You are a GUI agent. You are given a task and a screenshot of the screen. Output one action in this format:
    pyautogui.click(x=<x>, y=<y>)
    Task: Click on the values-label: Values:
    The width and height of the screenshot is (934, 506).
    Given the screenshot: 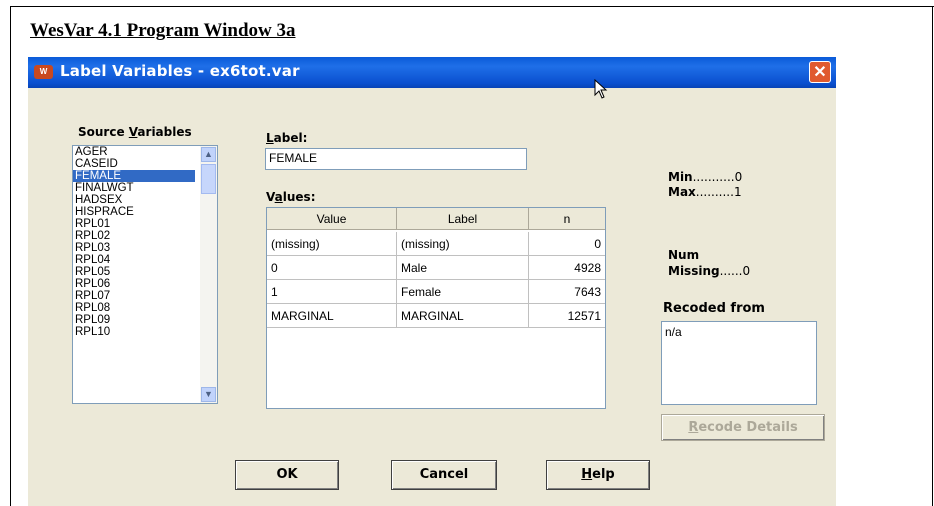 What is the action you would take?
    pyautogui.click(x=291, y=197)
    